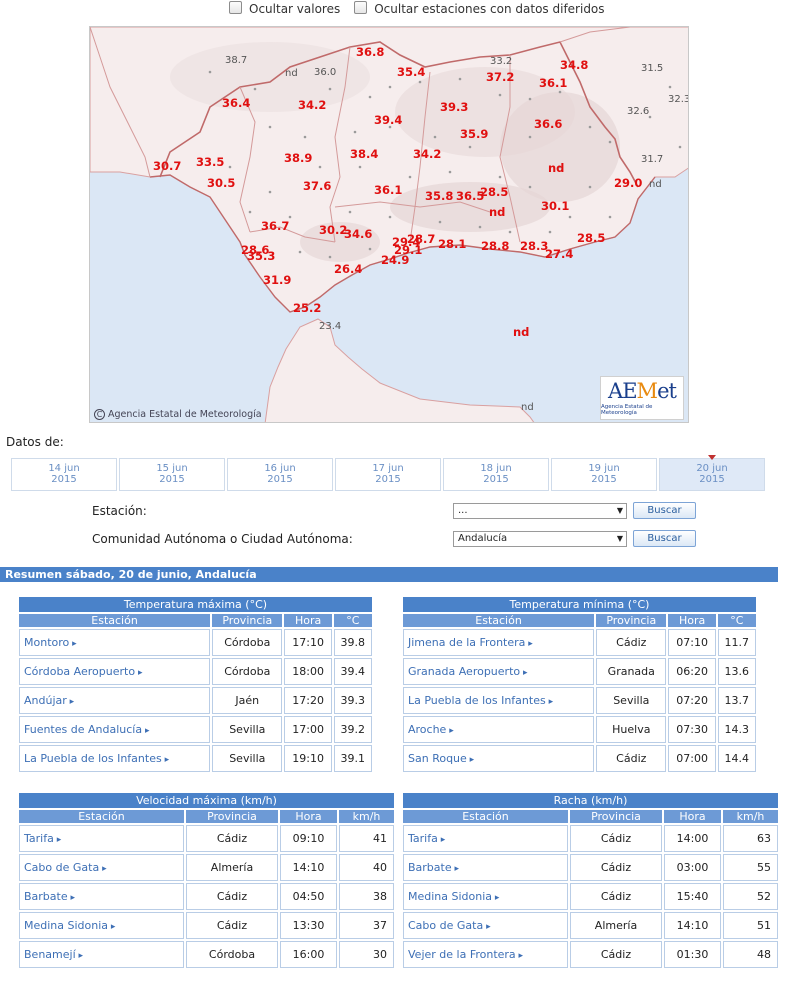 Image resolution: width=799 pixels, height=985 pixels. I want to click on day-tab: 18 jun 2015, so click(496, 474).